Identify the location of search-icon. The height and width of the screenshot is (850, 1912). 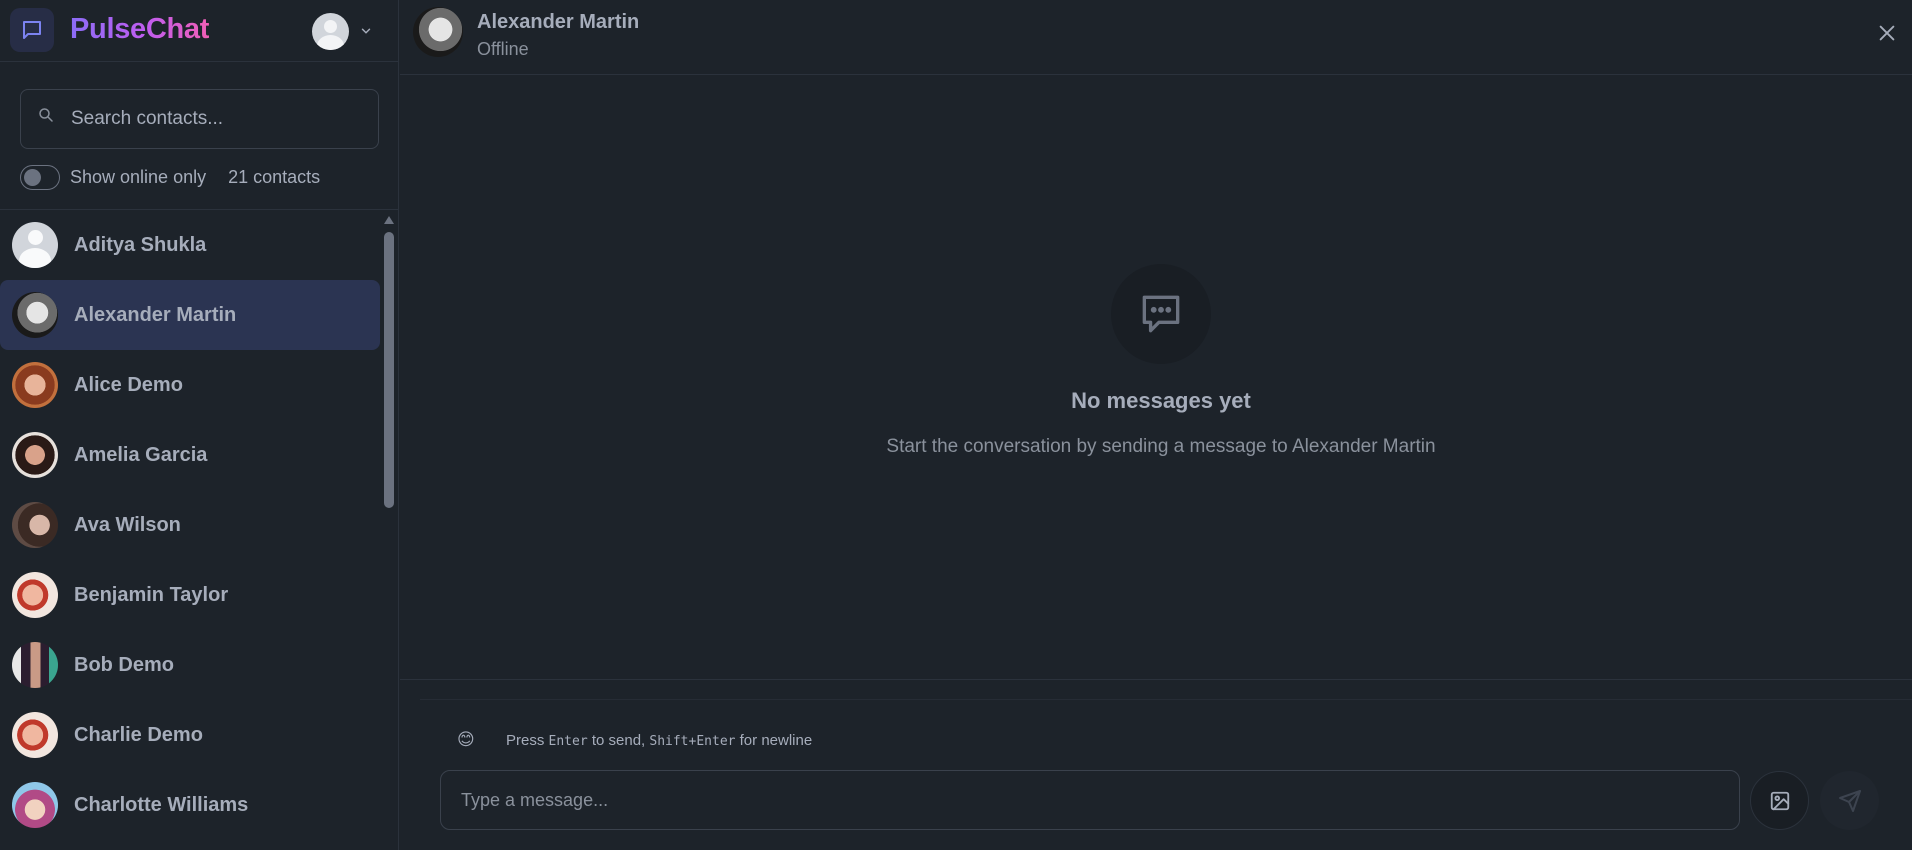
(46, 115).